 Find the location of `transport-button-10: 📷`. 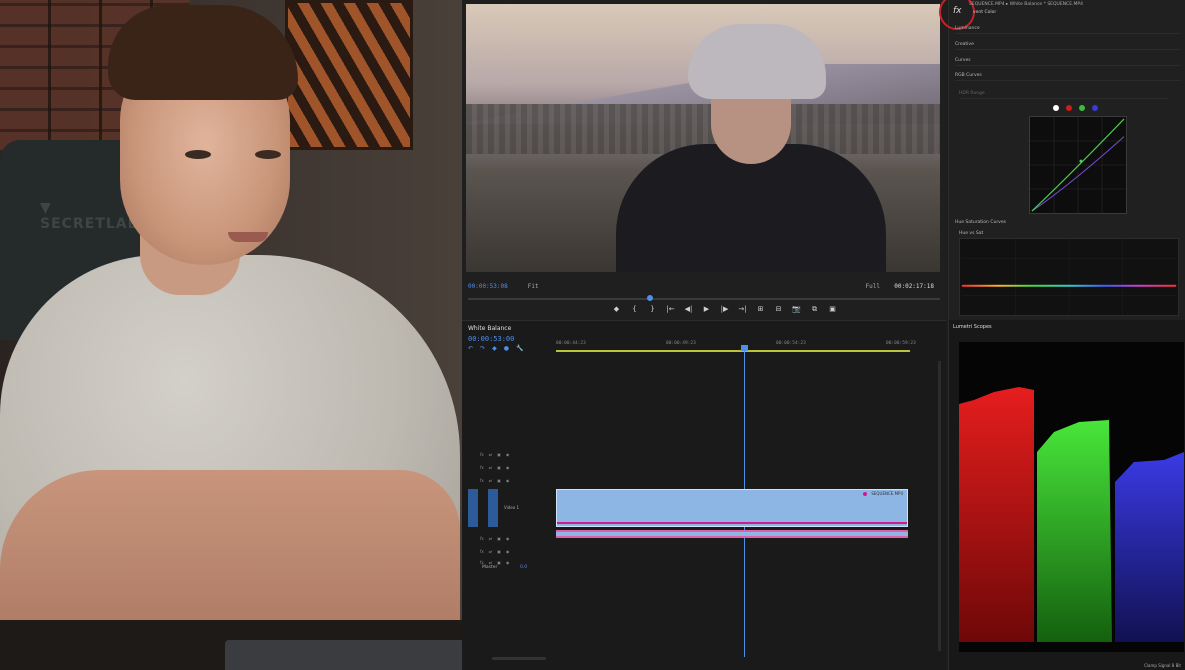

transport-button-10: 📷 is located at coordinates (796, 309).